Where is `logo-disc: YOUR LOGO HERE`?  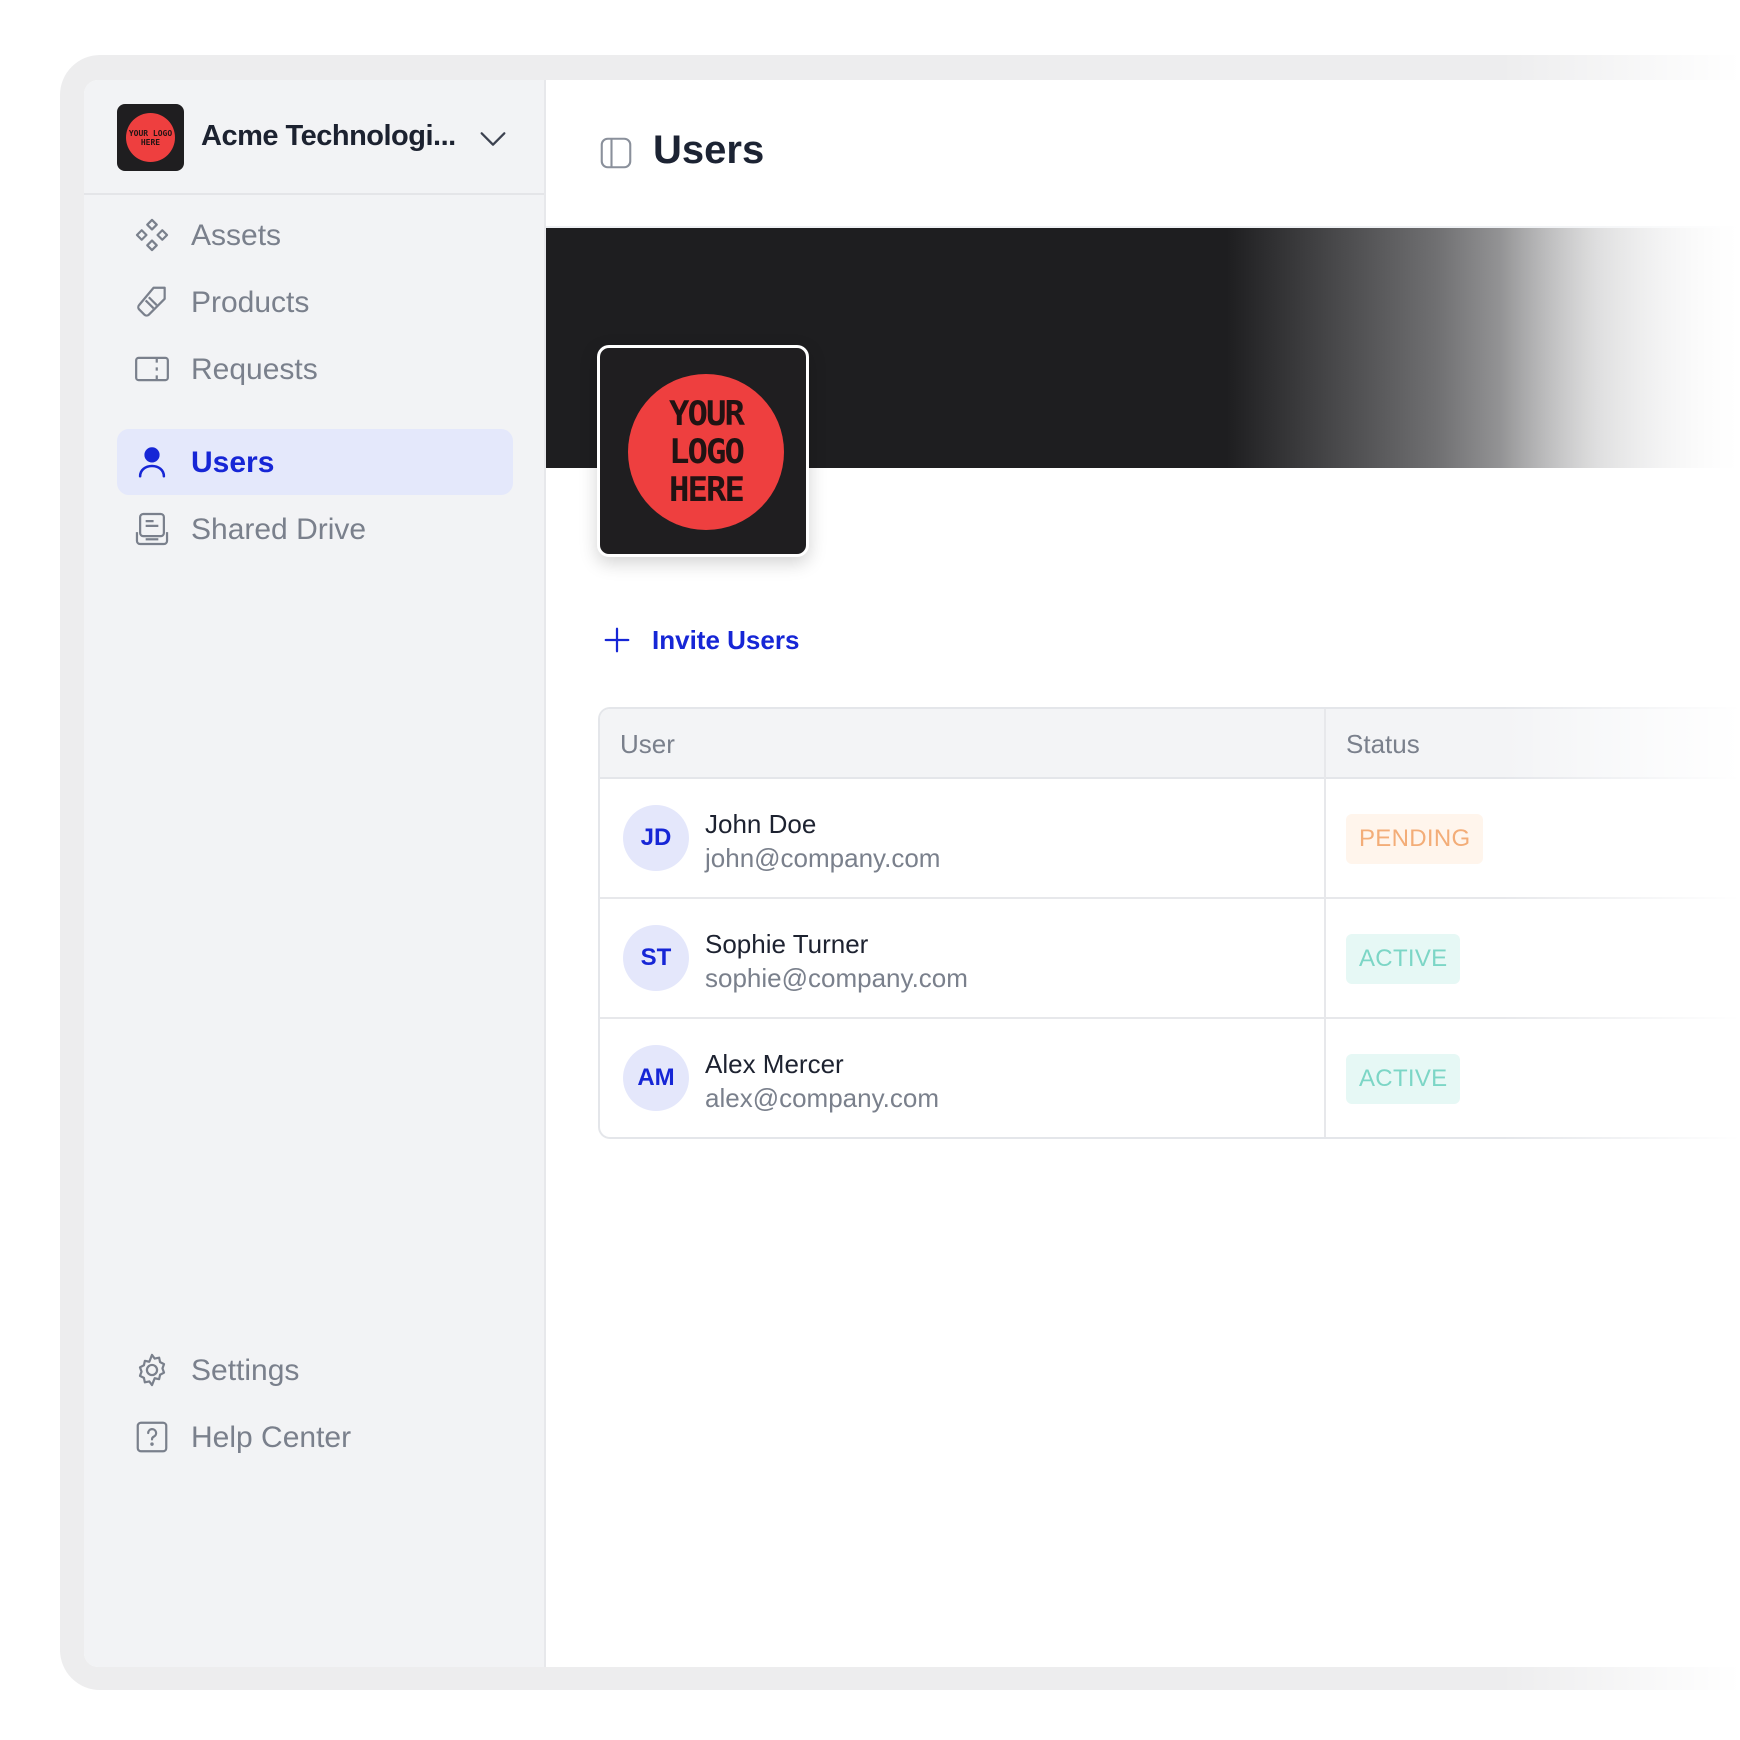 logo-disc: YOUR LOGO HERE is located at coordinates (706, 452).